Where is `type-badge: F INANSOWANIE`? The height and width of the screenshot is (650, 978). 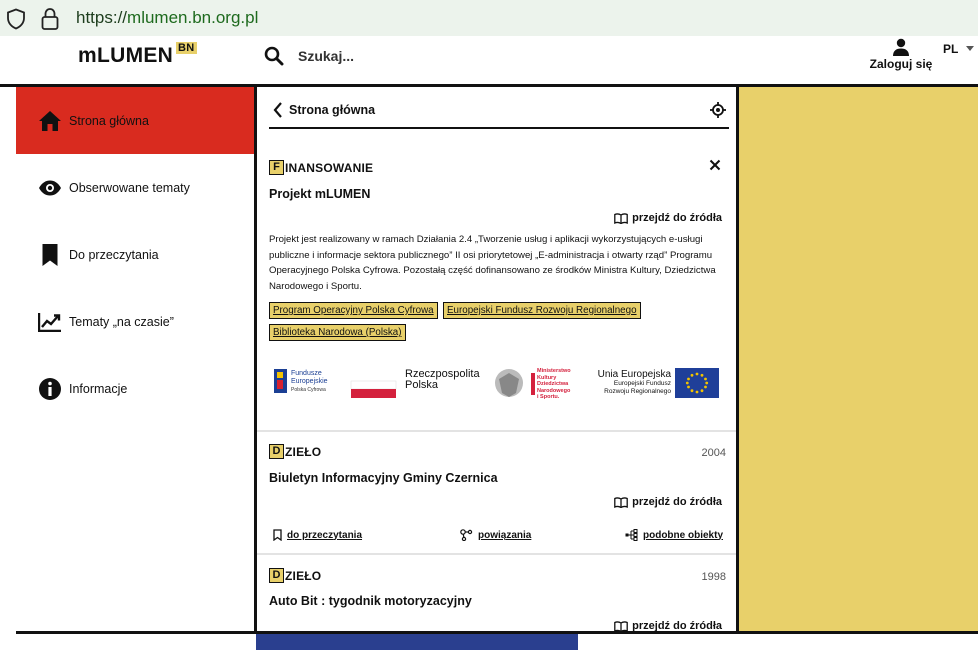
type-badge: F INANSOWANIE is located at coordinates (321, 167).